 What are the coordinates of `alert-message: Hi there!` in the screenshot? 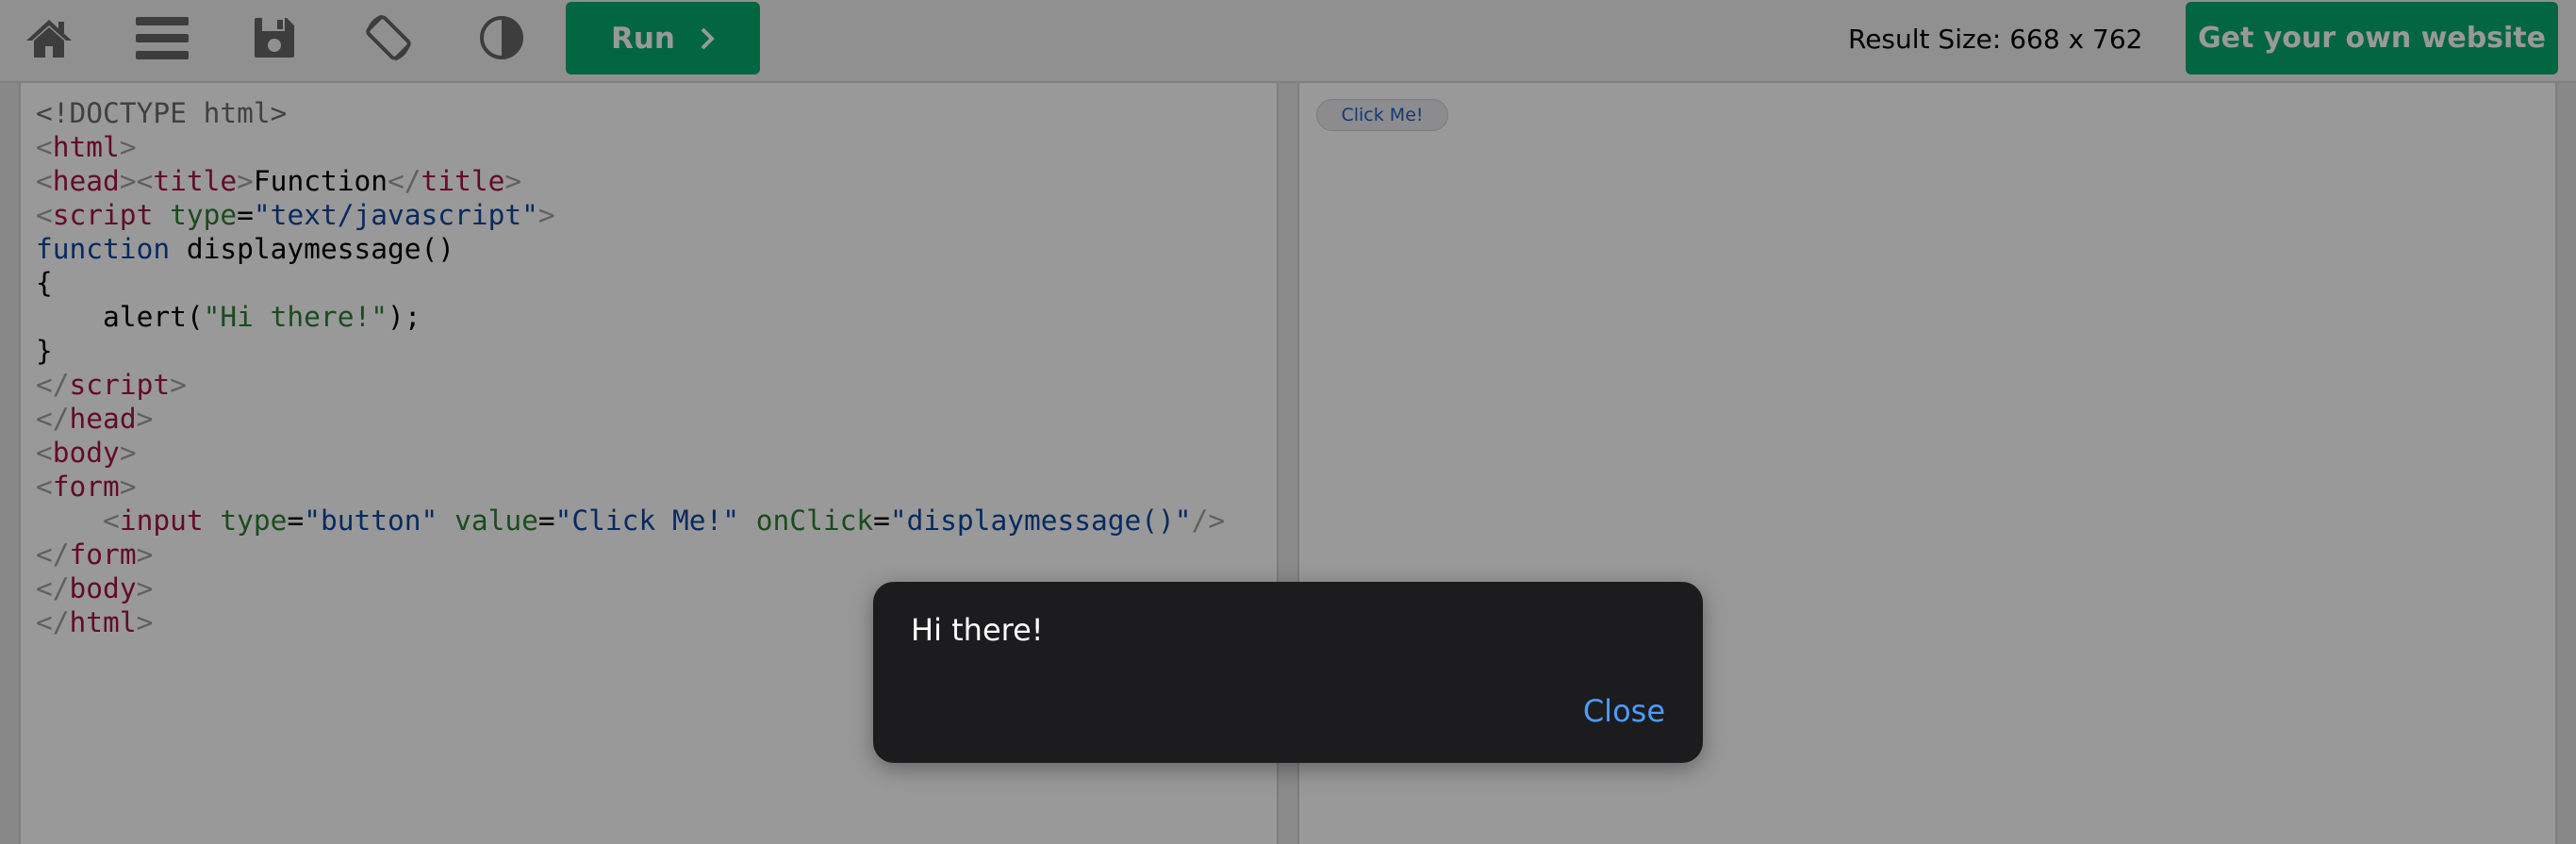 It's located at (977, 630).